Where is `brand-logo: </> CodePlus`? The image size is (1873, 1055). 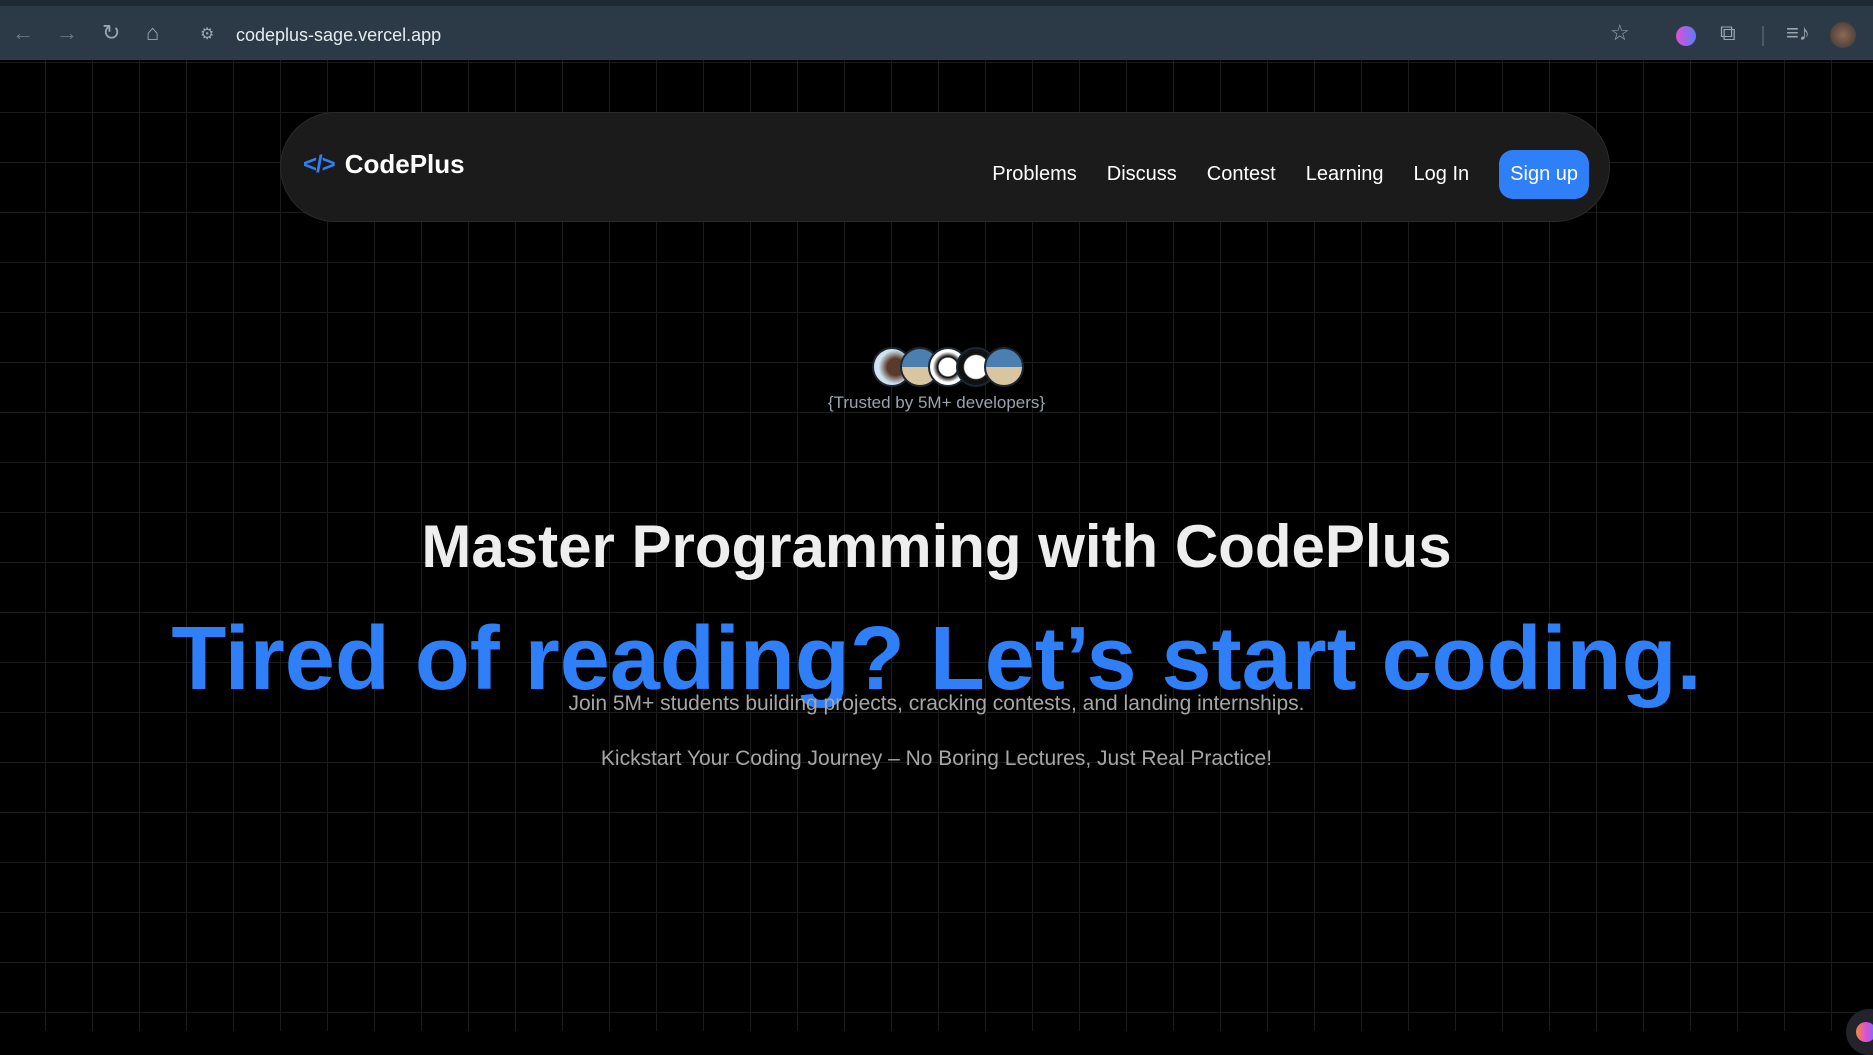
brand-logo: </> CodePlus is located at coordinates (384, 164).